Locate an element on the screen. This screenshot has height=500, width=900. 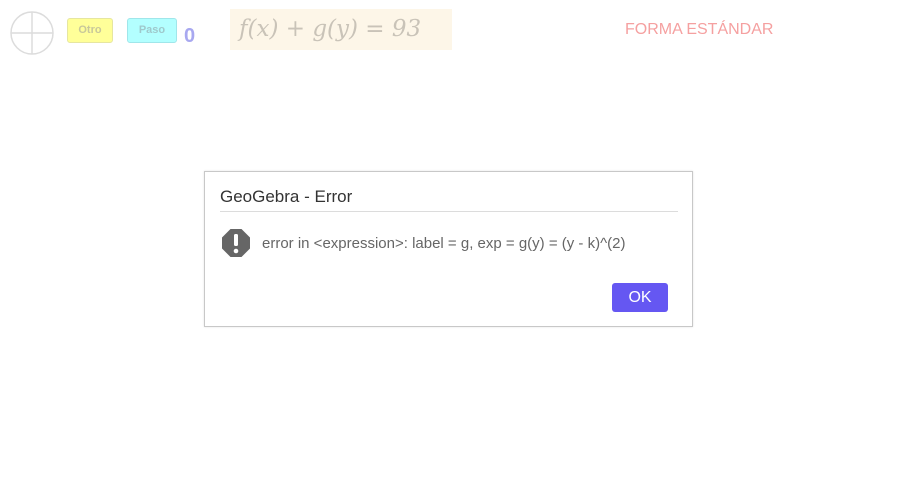
step-counter: 0 is located at coordinates (190, 36).